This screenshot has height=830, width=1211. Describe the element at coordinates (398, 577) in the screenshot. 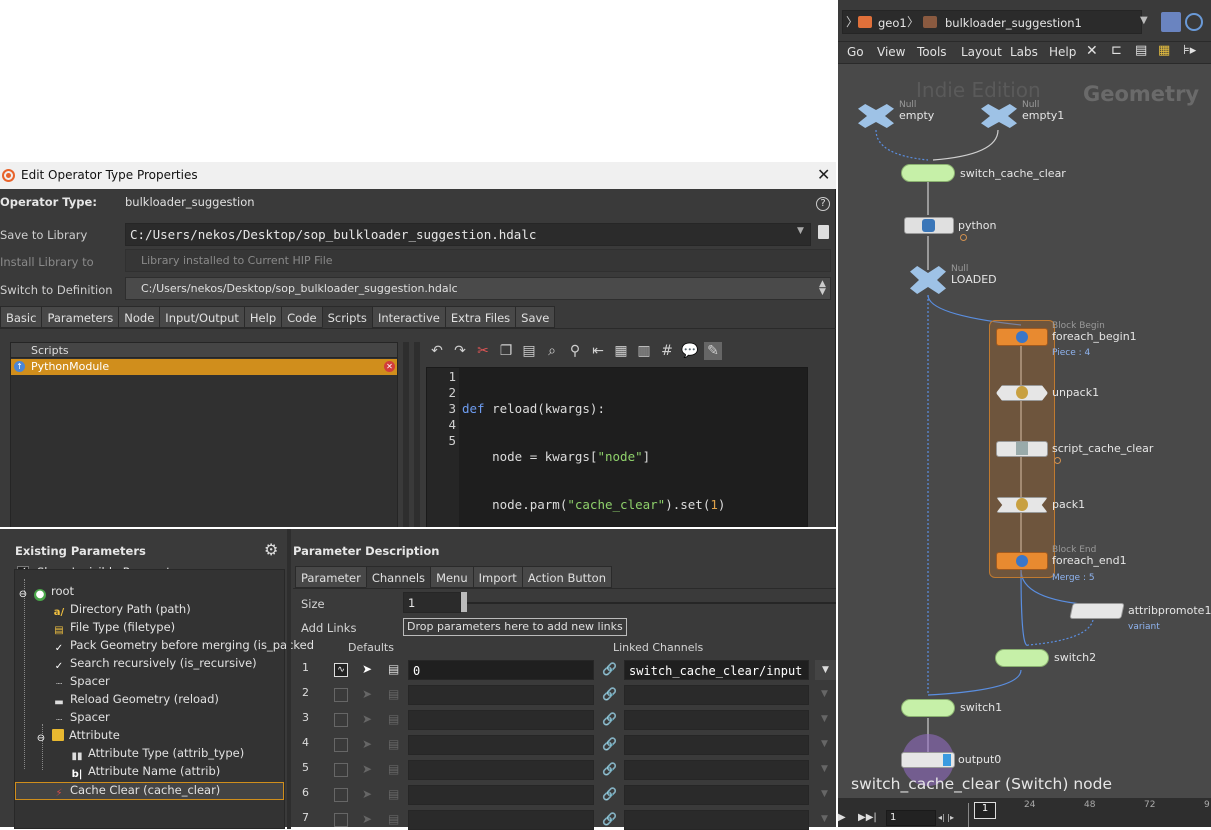

I see `tab-channels: Channels` at that location.